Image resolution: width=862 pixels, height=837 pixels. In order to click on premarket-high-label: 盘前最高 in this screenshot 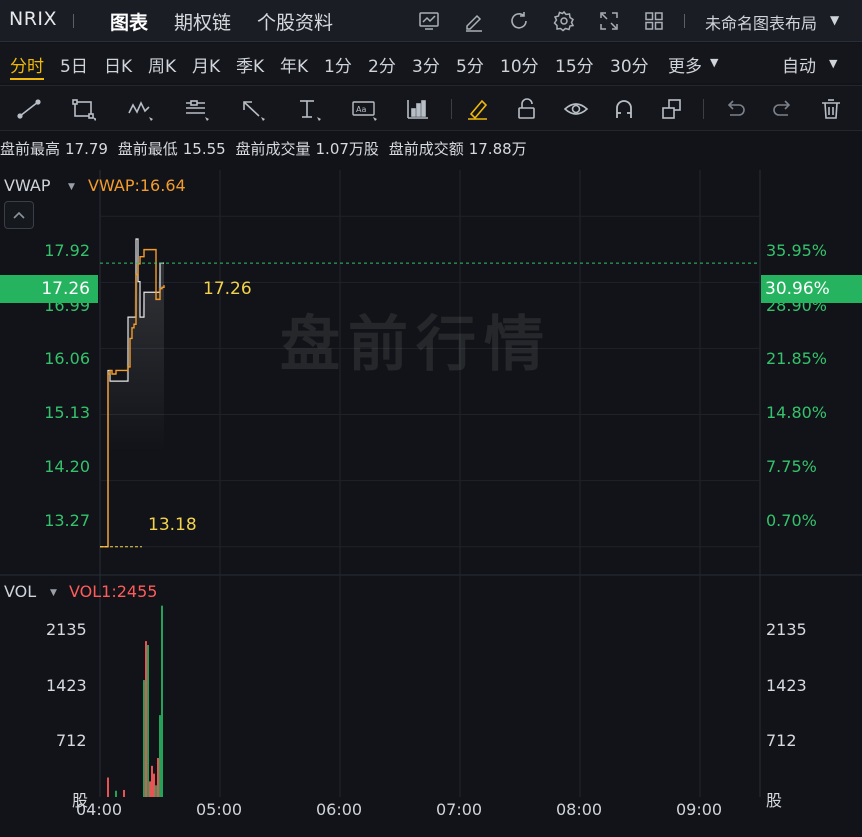, I will do `click(30, 149)`.